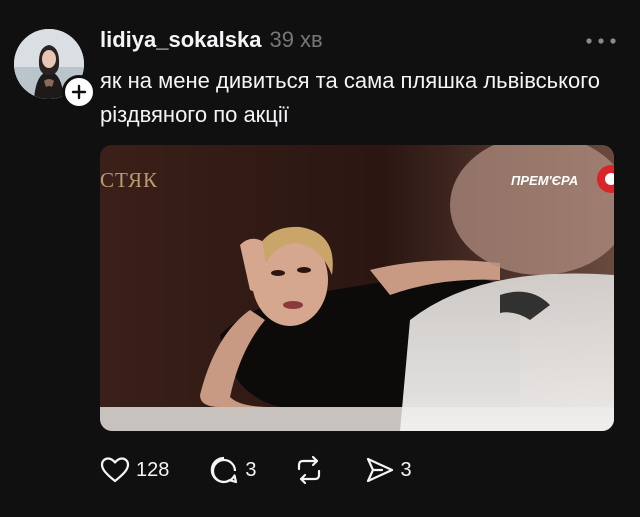 This screenshot has height=517, width=640. I want to click on share-button: 3, so click(388, 470).